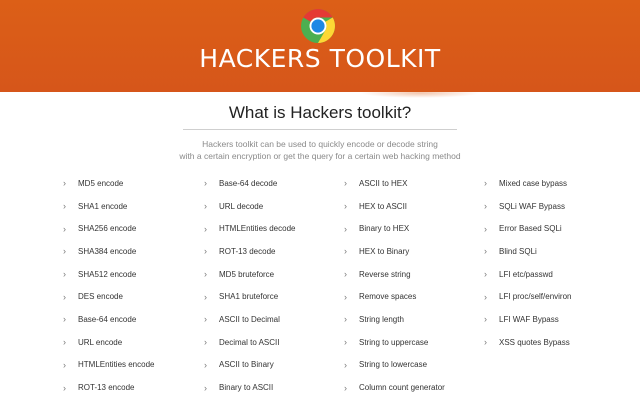  Describe the element at coordinates (559, 319) in the screenshot. I see `tool-link: › LFI WAF Bypass` at that location.